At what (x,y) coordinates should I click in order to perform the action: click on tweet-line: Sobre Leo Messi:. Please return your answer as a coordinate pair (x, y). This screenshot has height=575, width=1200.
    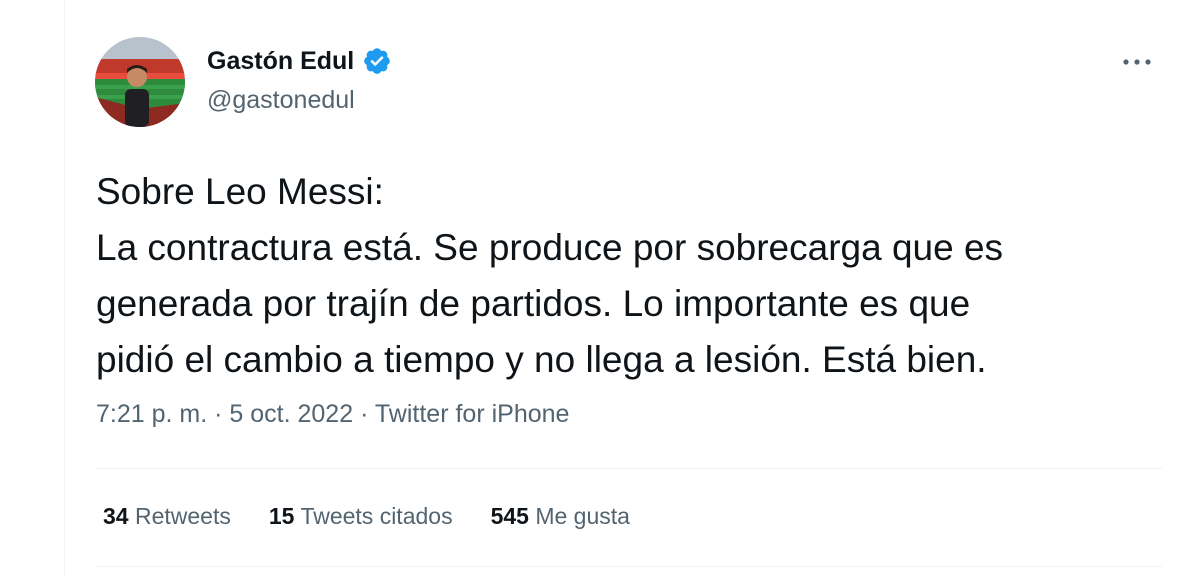
    Looking at the image, I should click on (240, 191).